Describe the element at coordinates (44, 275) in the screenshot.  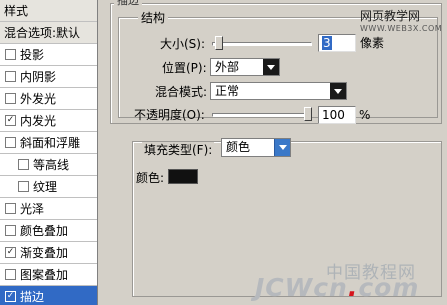
I see `style-item-label: 图案叠加` at that location.